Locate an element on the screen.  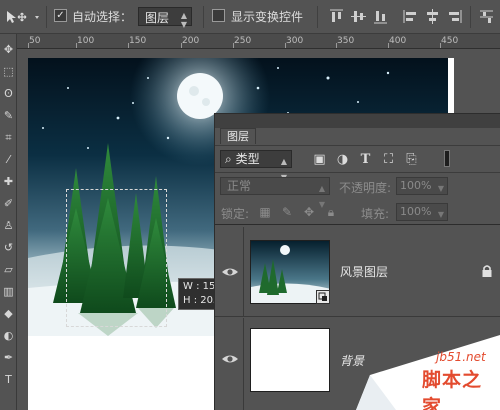
lasso-tool-icon: ʘ is located at coordinates (8, 93).